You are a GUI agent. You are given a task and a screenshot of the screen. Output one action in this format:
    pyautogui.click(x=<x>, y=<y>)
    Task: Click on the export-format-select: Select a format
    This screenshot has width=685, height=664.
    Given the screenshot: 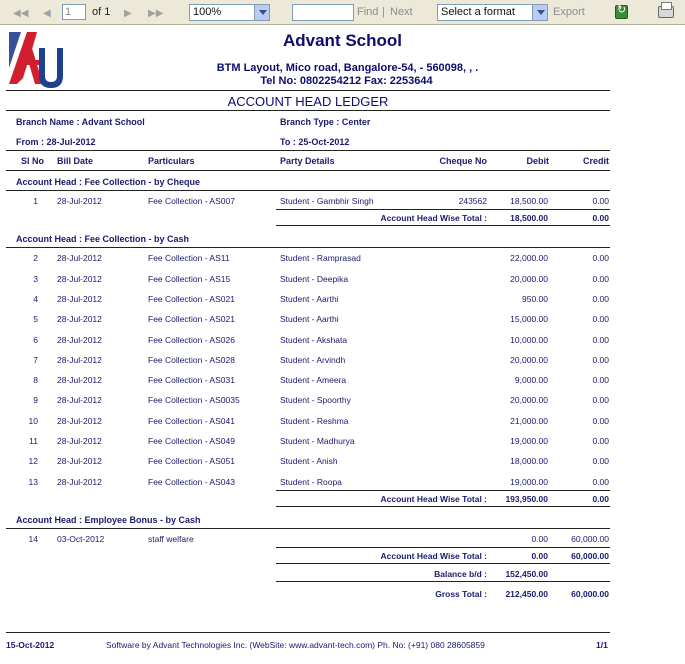 What is the action you would take?
    pyautogui.click(x=492, y=12)
    